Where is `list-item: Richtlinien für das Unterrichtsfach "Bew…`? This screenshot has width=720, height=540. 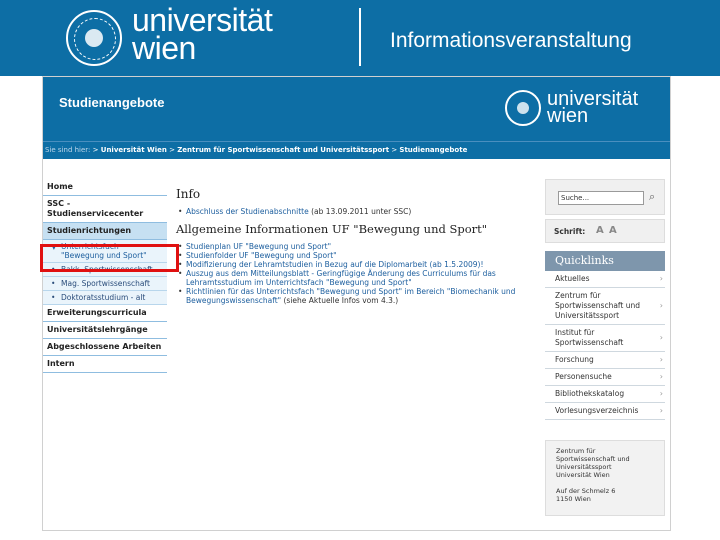
list-item: Richtlinien für das Unterrichtsfach "Bew… is located at coordinates (356, 296).